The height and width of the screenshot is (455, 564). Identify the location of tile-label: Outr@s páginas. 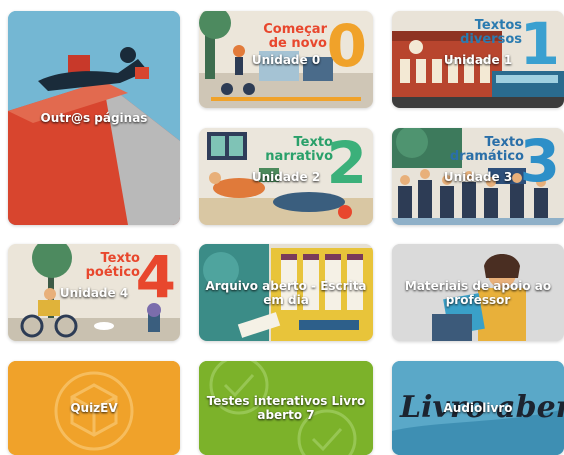
(94, 118).